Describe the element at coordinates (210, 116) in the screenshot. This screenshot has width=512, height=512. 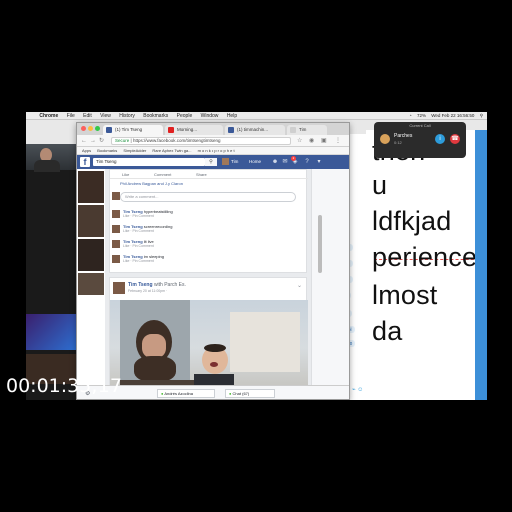
I see `menu-window: Window` at that location.